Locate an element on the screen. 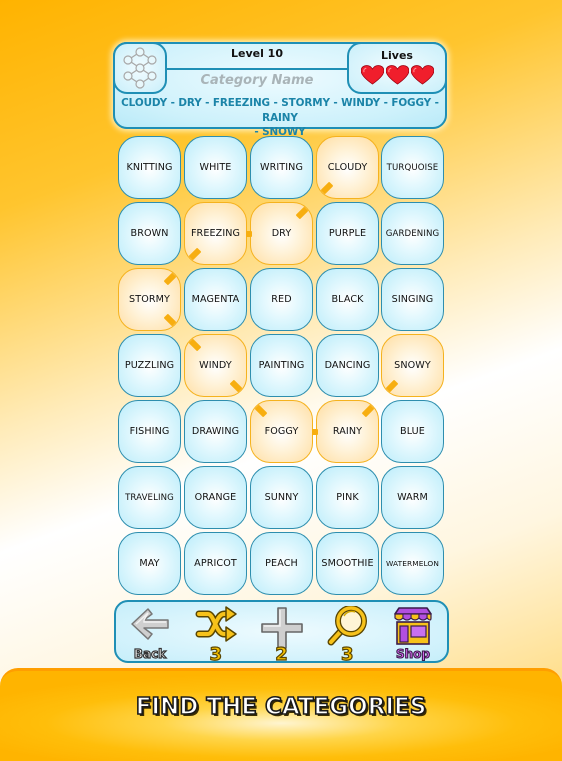 Image resolution: width=562 pixels, height=761 pixels. category-icon-box is located at coordinates (140, 68).